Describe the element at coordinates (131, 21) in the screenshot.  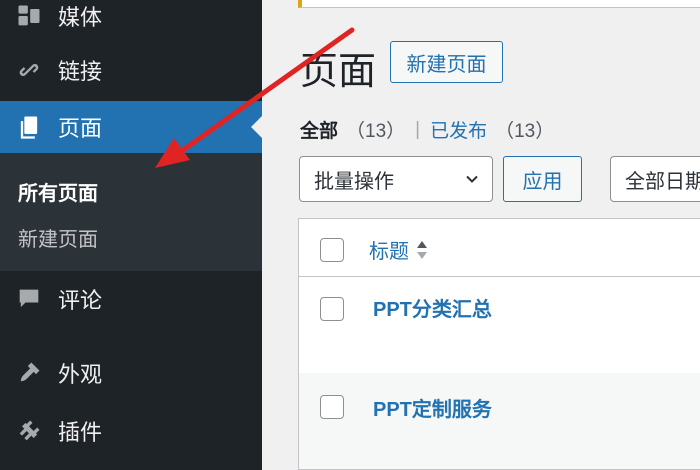
I see `sidebar-item-media: 媒体` at that location.